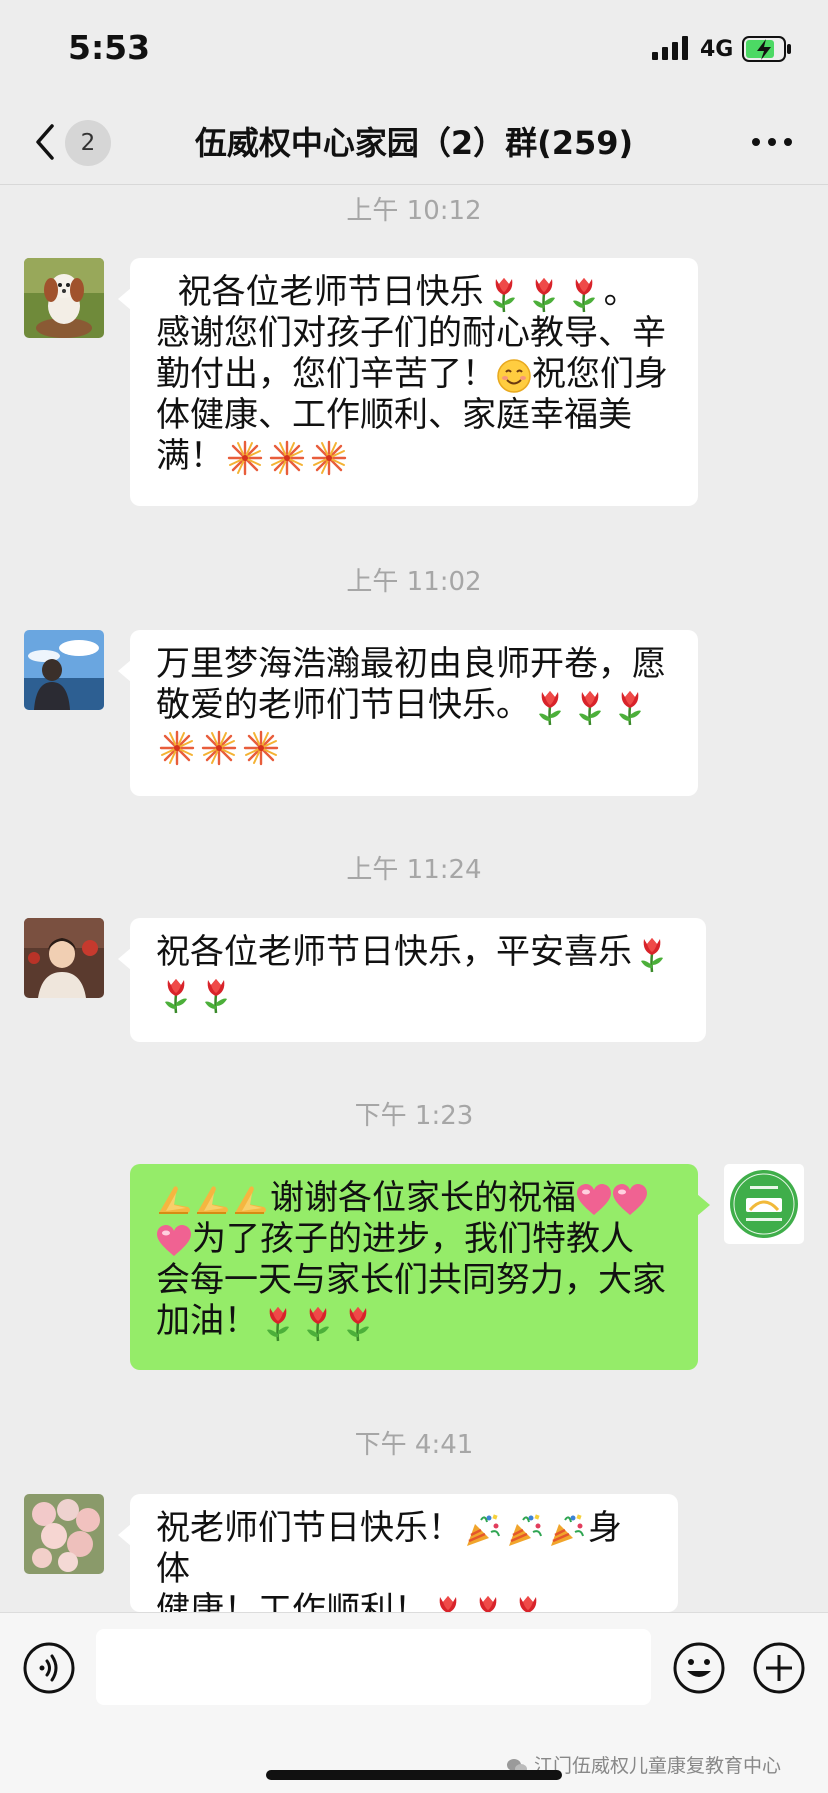  Describe the element at coordinates (411, 664) in the screenshot. I see `message-text: 万里梦海浩瀚最初由良师开卷，愿` at that location.